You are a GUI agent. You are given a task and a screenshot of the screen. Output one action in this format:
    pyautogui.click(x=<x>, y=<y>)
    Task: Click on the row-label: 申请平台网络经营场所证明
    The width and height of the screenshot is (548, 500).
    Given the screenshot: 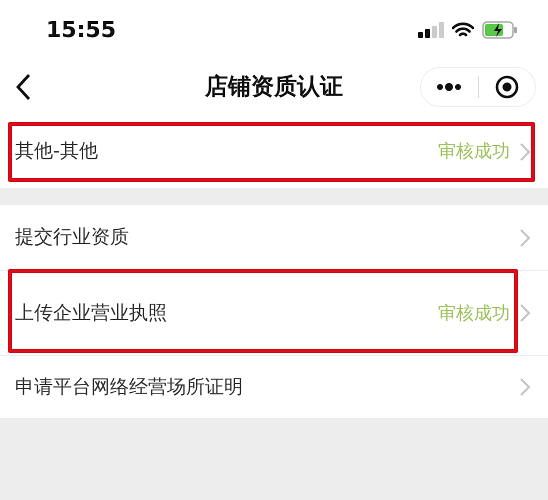 What is the action you would take?
    pyautogui.click(x=129, y=387)
    